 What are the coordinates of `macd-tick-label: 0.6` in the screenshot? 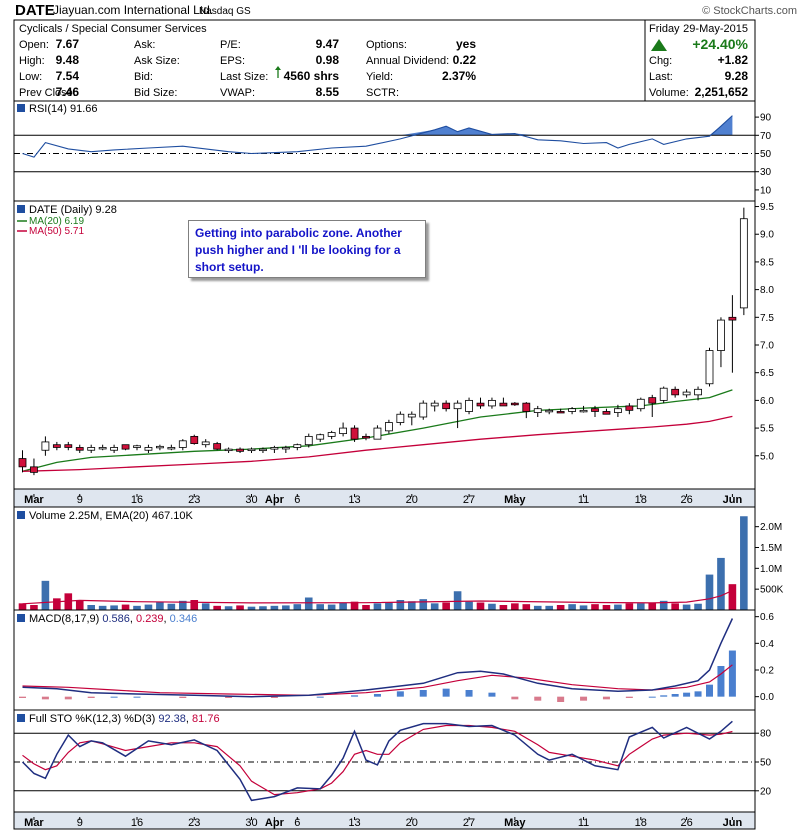 It's located at (767, 617).